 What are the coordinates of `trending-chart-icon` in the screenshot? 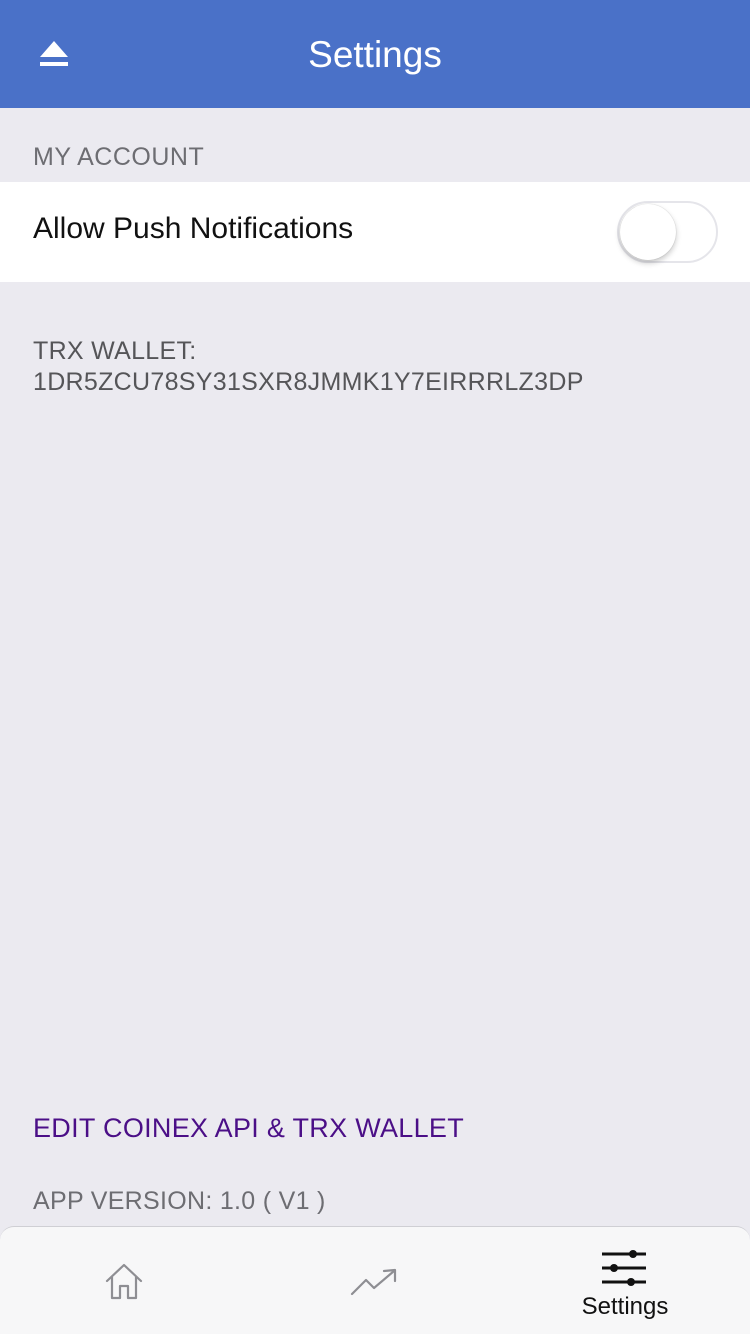 It's located at (373, 1282).